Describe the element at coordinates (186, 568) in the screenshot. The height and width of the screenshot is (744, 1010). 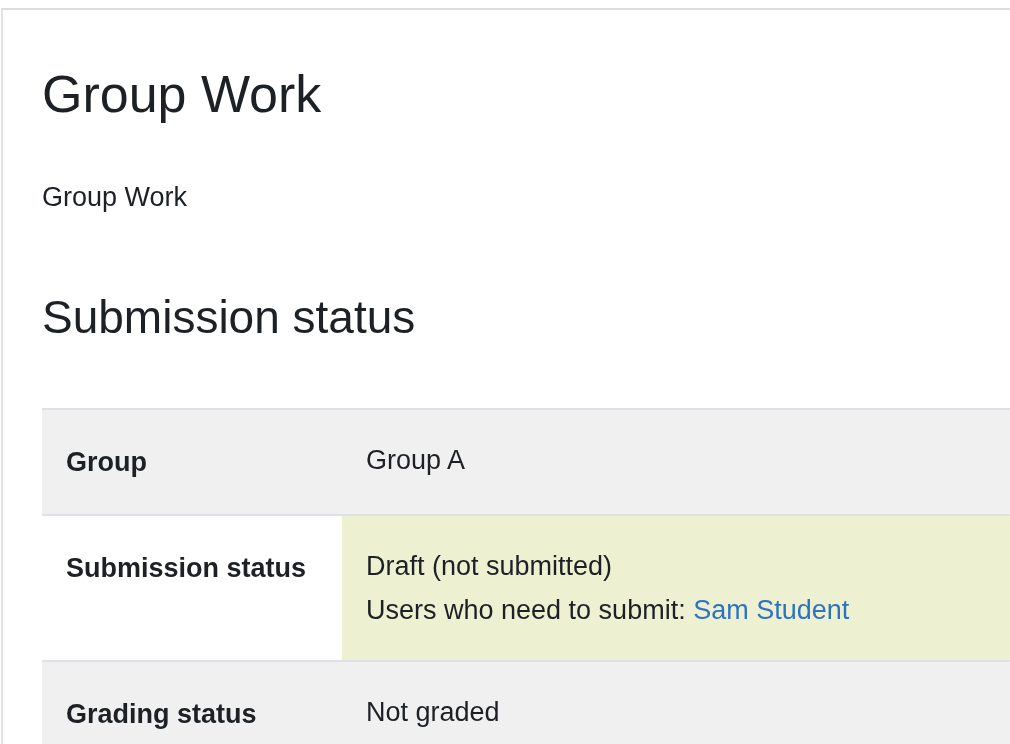
I see `row-header: Submission status` at that location.